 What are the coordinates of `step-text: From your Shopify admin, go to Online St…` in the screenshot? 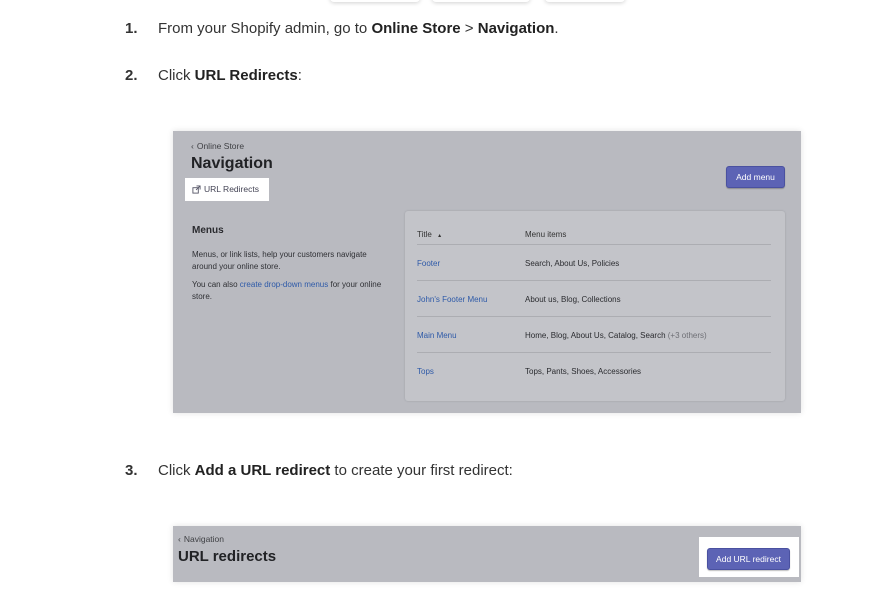 It's located at (358, 28).